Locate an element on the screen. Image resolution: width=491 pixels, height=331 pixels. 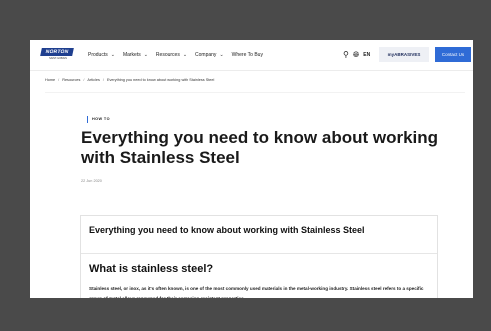
logo-subtext: SAINT-GOBAIN is located at coordinates (58, 58).